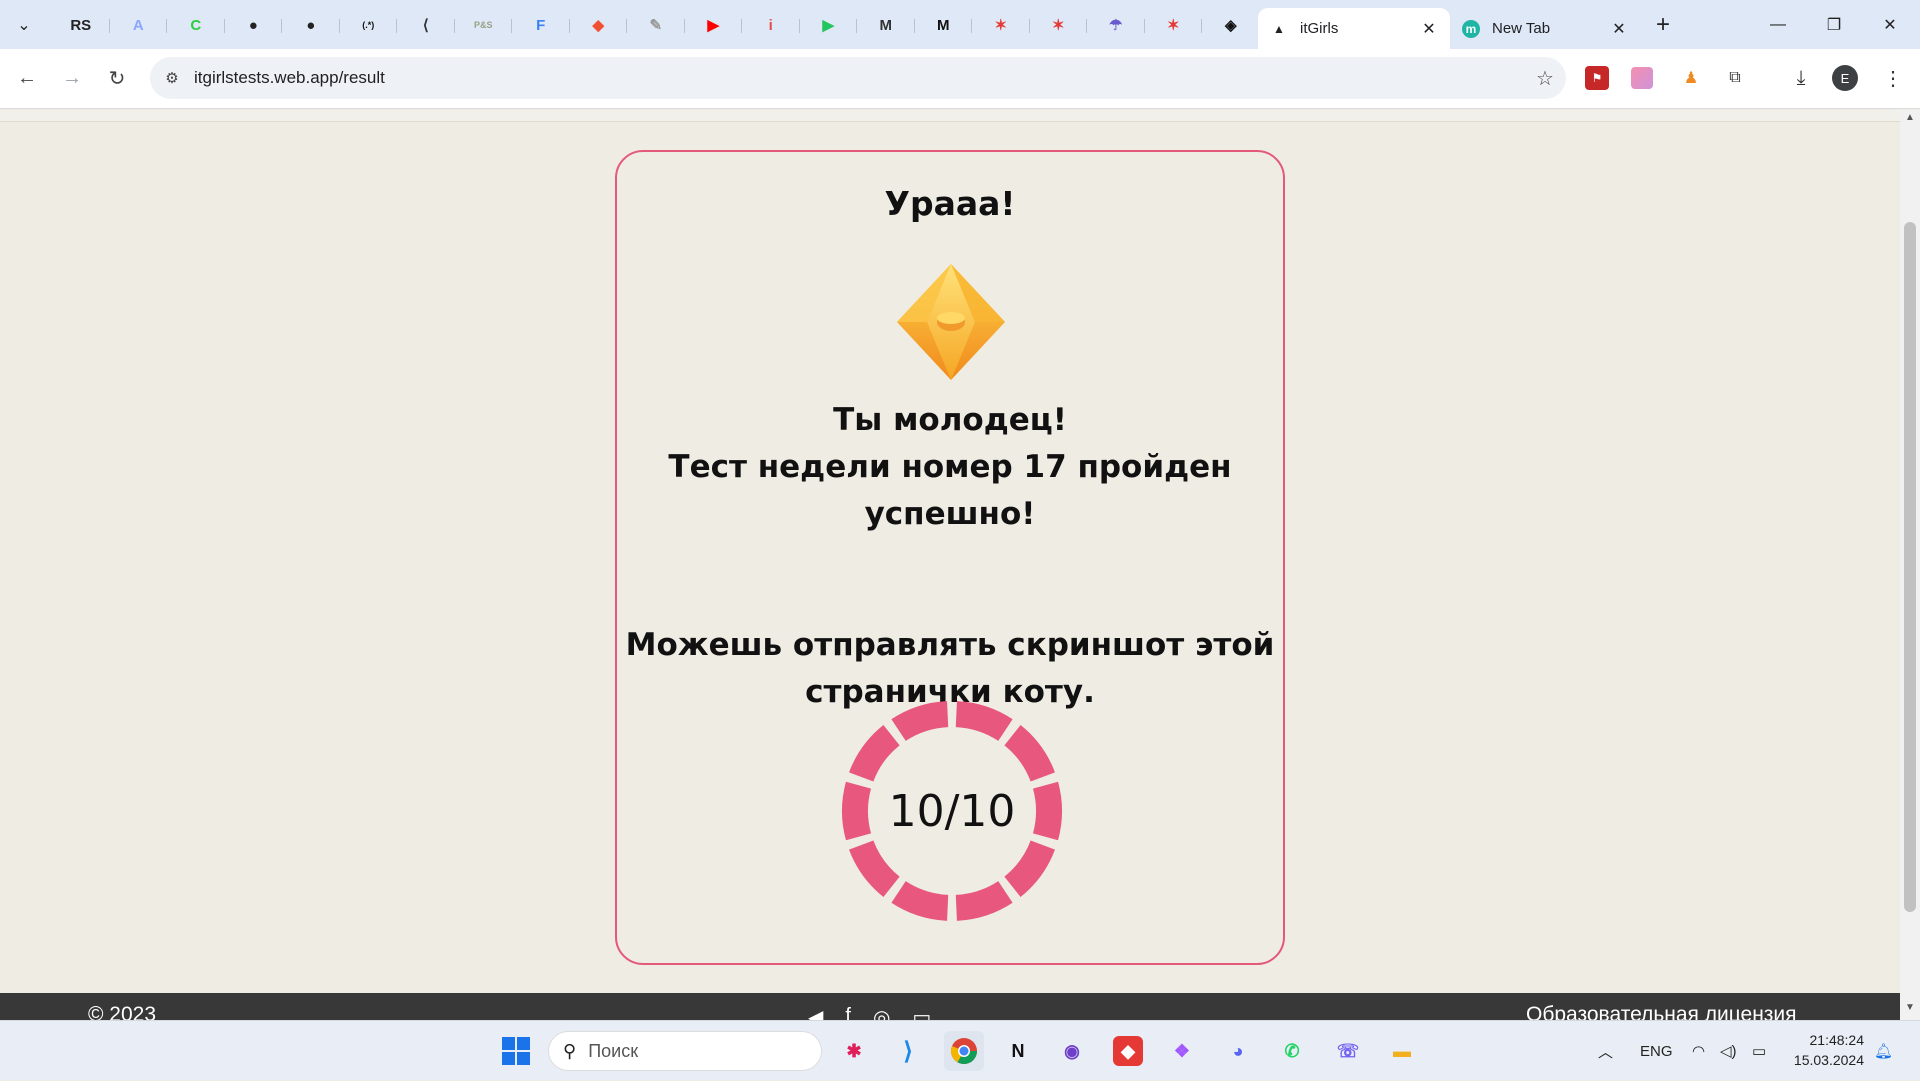 The image size is (1920, 1081). What do you see at coordinates (426, 25) in the screenshot?
I see `pinned-tab: ⟨` at bounding box center [426, 25].